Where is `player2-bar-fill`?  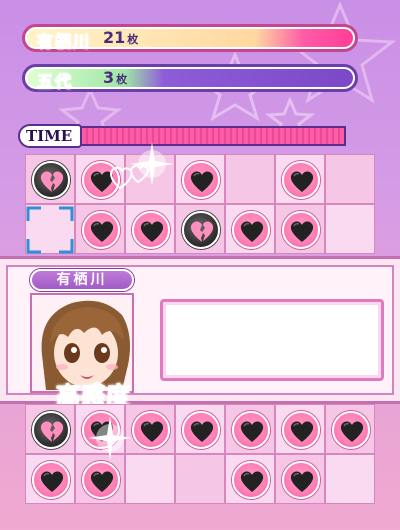 player2-bar-fill is located at coordinates (190, 78).